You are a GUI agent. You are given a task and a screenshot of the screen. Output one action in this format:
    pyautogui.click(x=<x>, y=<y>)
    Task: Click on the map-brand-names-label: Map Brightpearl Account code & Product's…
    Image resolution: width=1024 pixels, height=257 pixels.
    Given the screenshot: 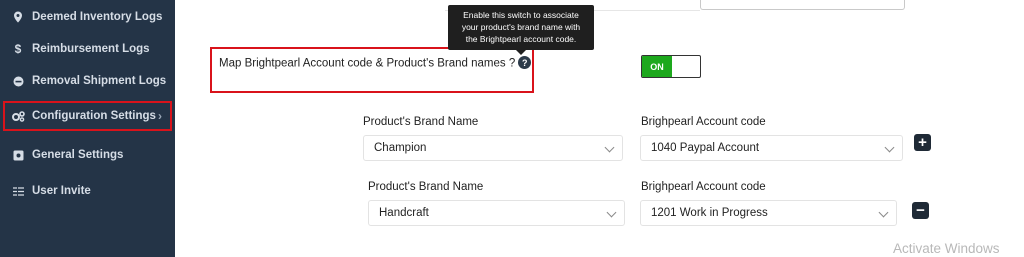 What is the action you would take?
    pyautogui.click(x=375, y=63)
    